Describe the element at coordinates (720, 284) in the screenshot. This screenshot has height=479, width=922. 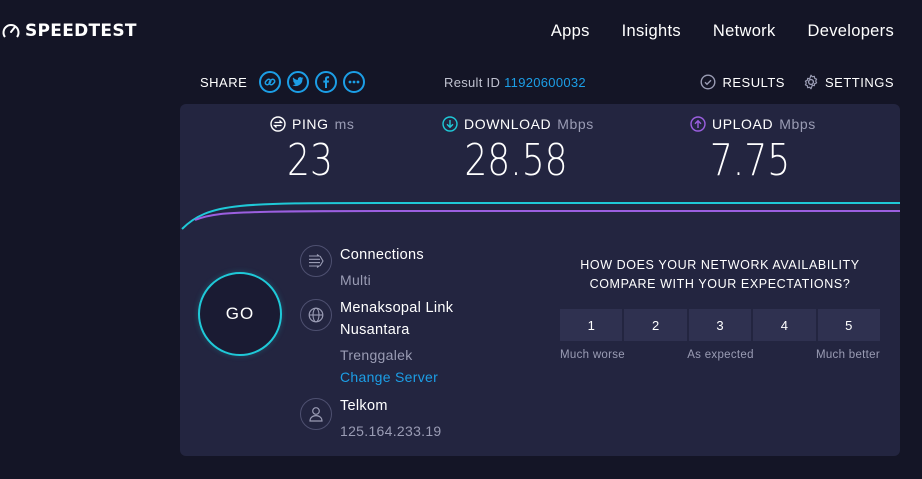
I see `survey-question-line2: COMPARE WITH YOUR EXPECTATIONS?` at that location.